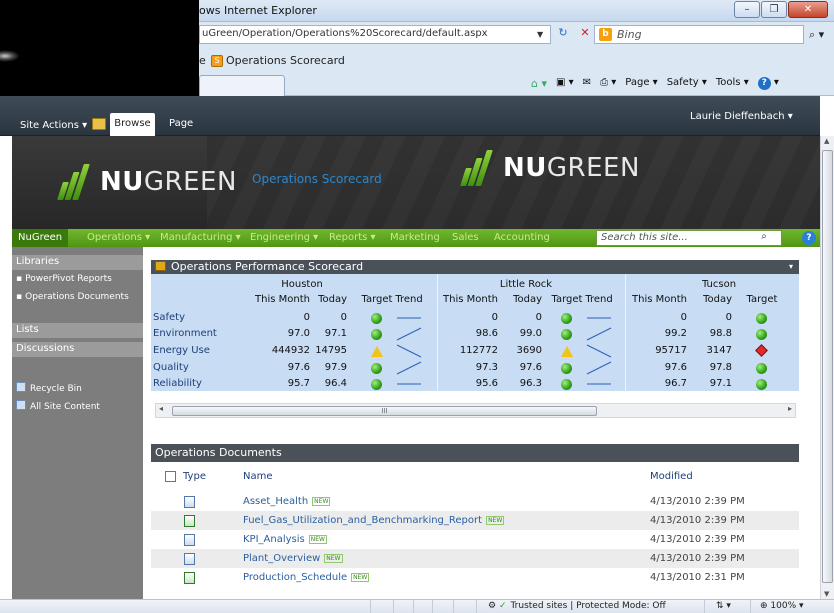  I want to click on nav-reports: Reports ▾, so click(352, 237).